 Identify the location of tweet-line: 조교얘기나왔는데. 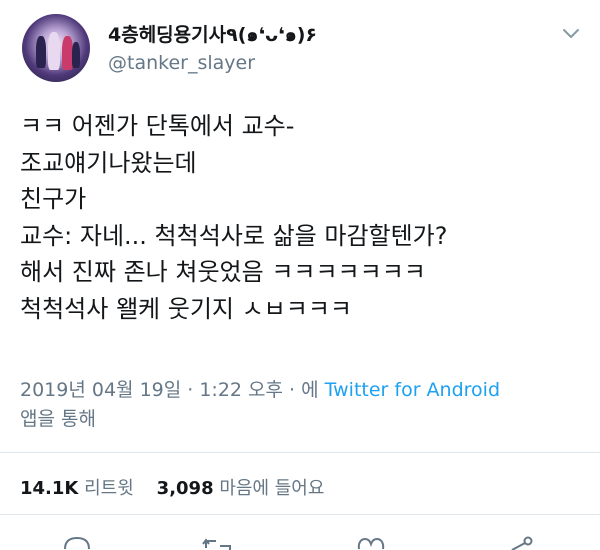
(108, 162).